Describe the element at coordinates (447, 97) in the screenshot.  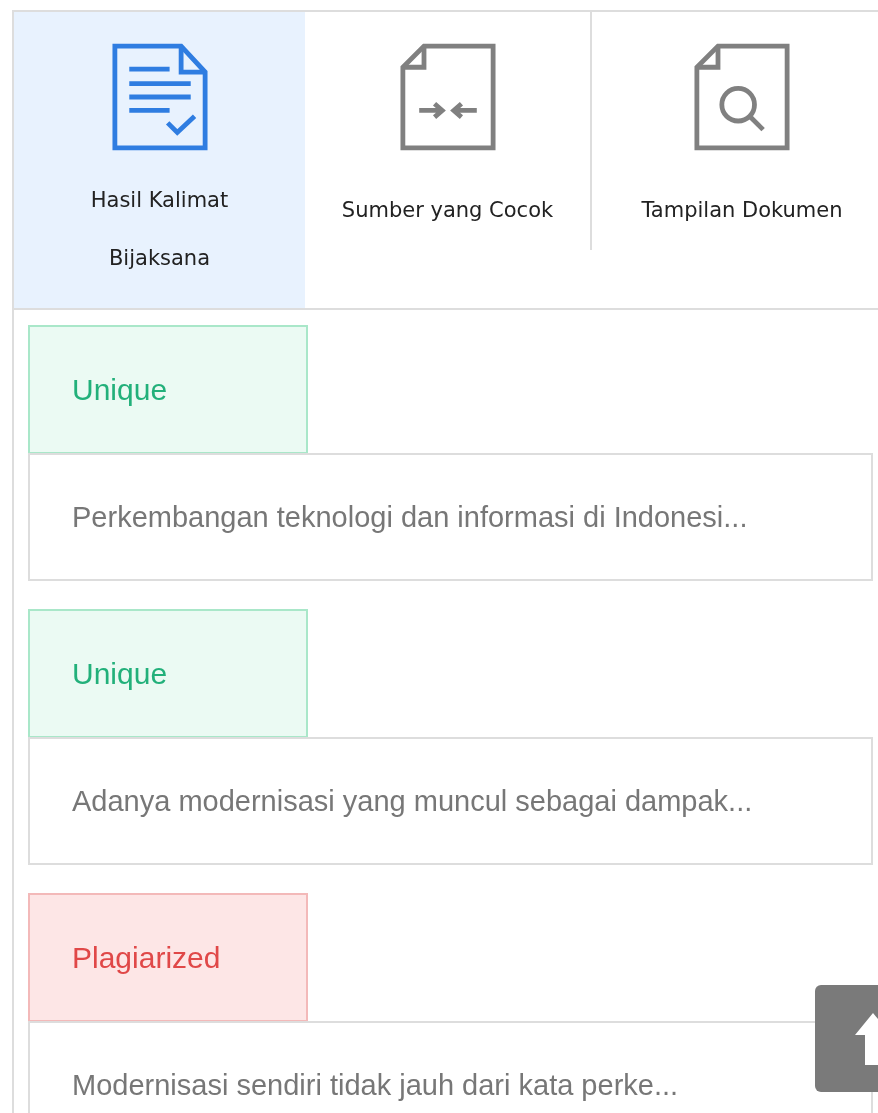
I see `document-arrows-icon` at that location.